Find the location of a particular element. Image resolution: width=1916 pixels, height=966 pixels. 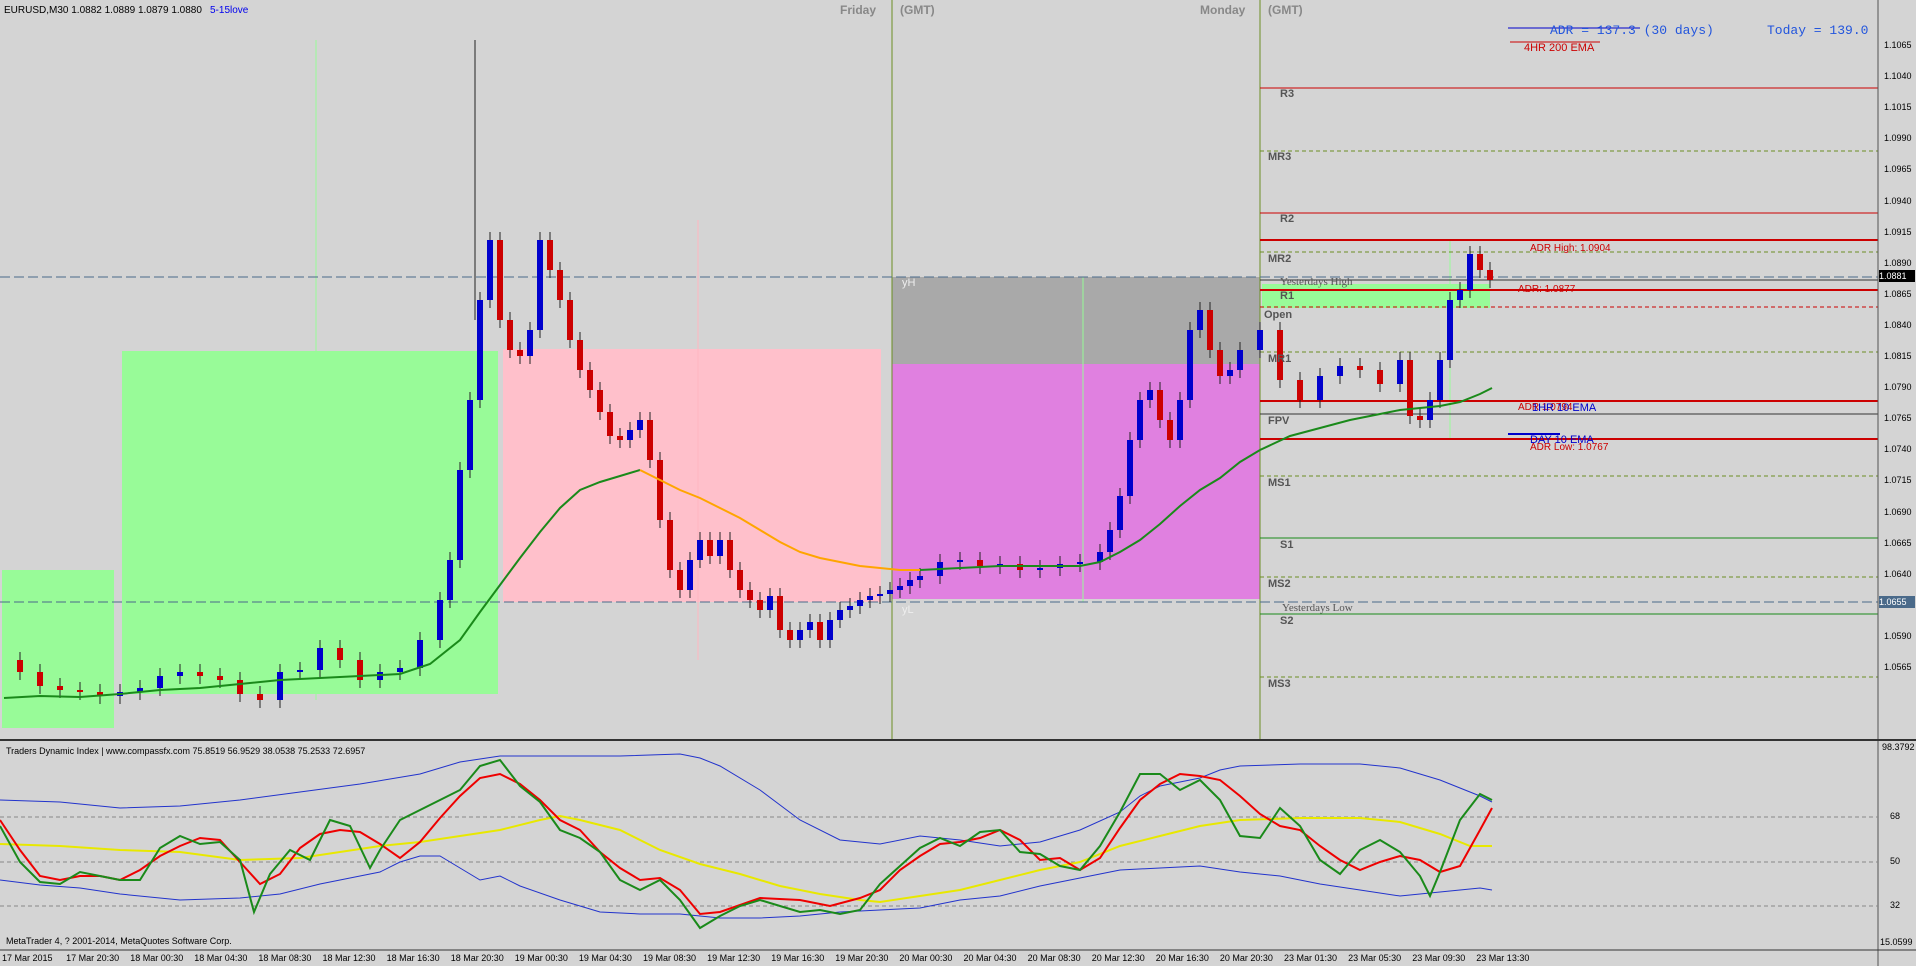

tdi-tick-50: 50 is located at coordinates (1895, 861).